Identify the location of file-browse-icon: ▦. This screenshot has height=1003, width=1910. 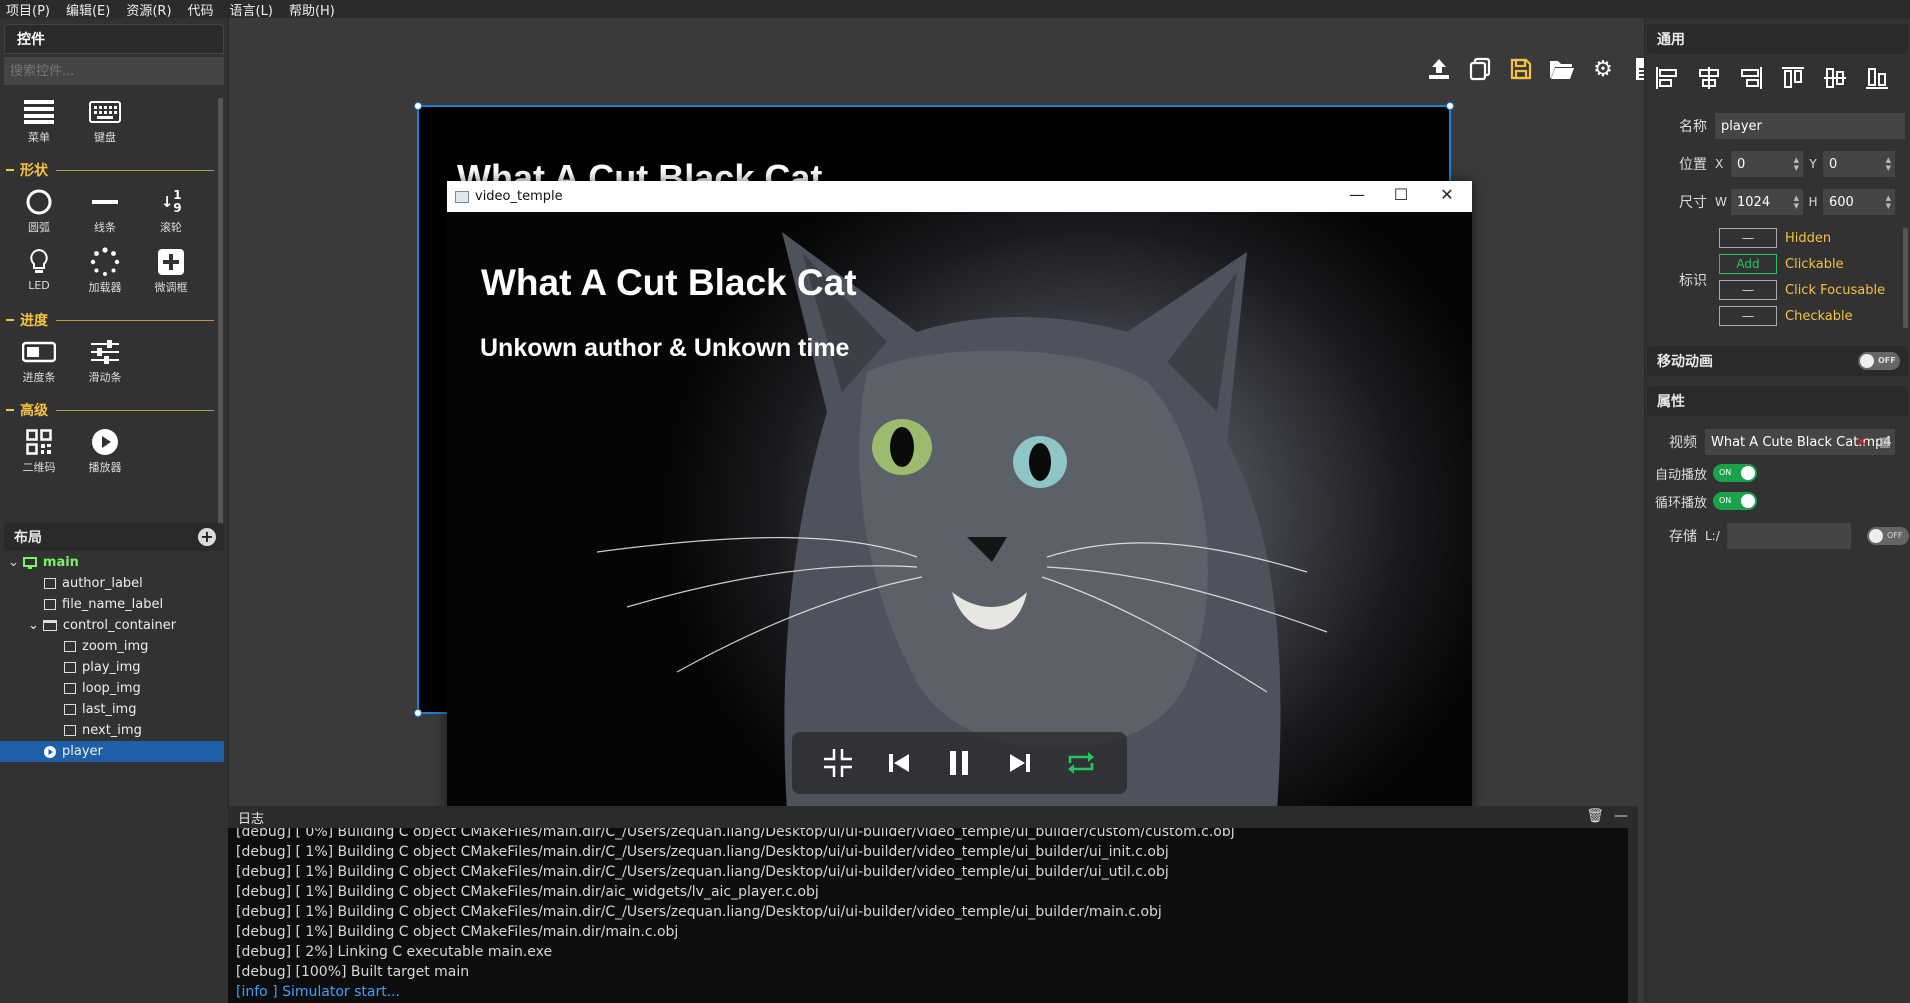
(1885, 442).